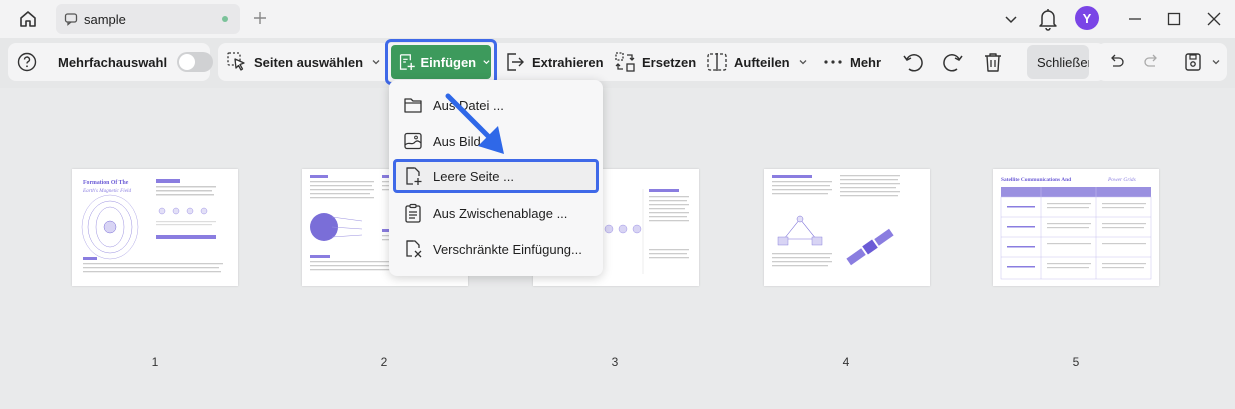 This screenshot has height=409, width=1235. Describe the element at coordinates (1193, 62) in the screenshot. I see `save-icon` at that location.